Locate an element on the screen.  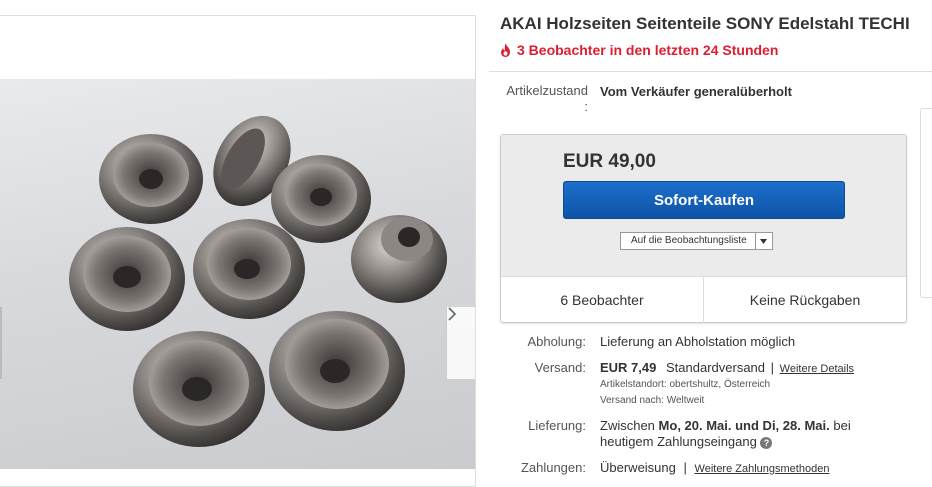
ships-to: Versand nach: Weltweit is located at coordinates (652, 400).